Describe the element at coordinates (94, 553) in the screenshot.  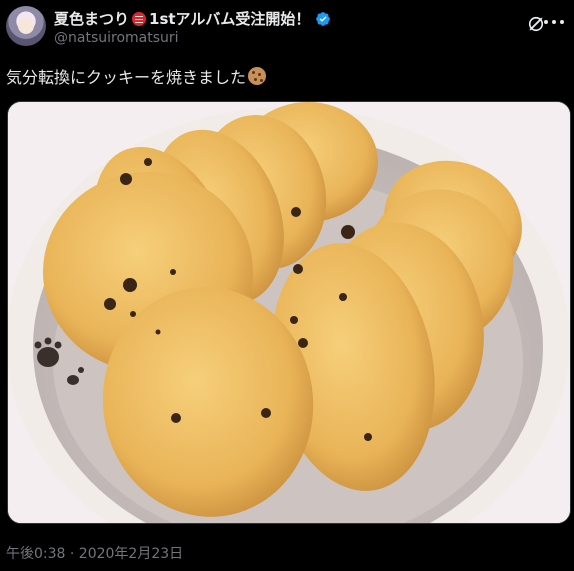
I see `tweet-timestamp: 午後0:38 · 2020年2月23日` at that location.